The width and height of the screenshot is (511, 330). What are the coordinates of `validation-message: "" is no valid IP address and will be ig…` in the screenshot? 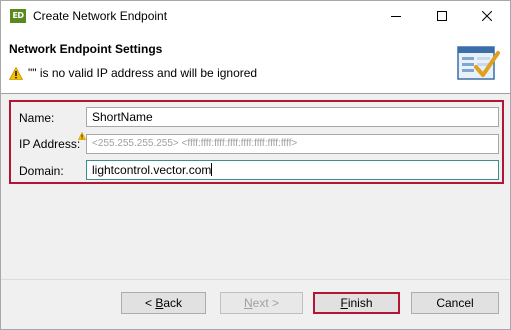 It's located at (143, 73).